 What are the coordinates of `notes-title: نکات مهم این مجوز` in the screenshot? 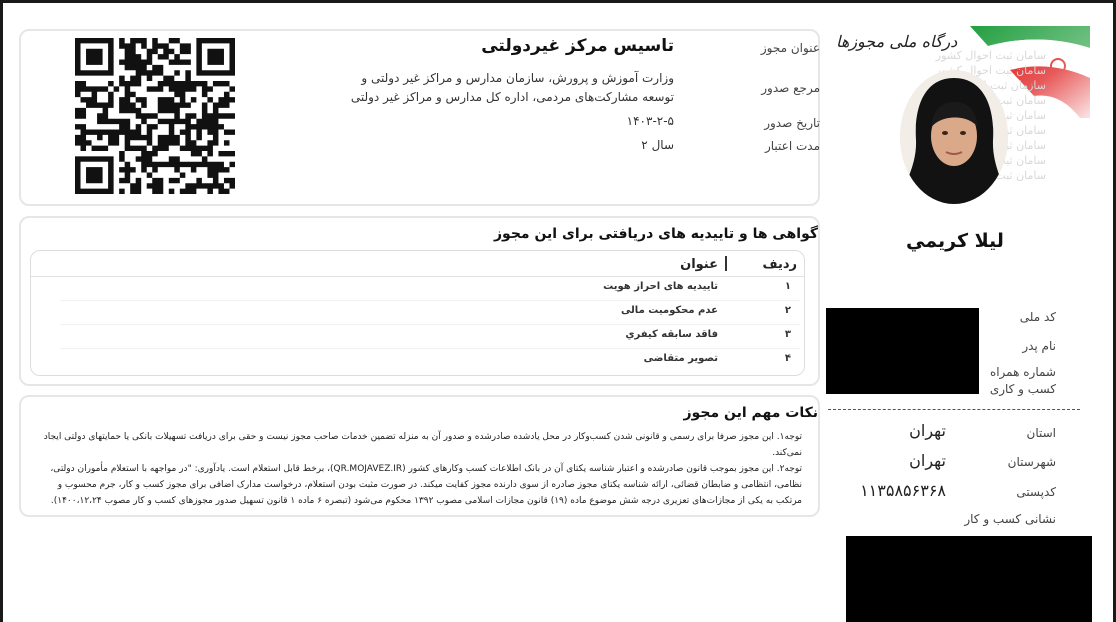 It's located at (750, 413).